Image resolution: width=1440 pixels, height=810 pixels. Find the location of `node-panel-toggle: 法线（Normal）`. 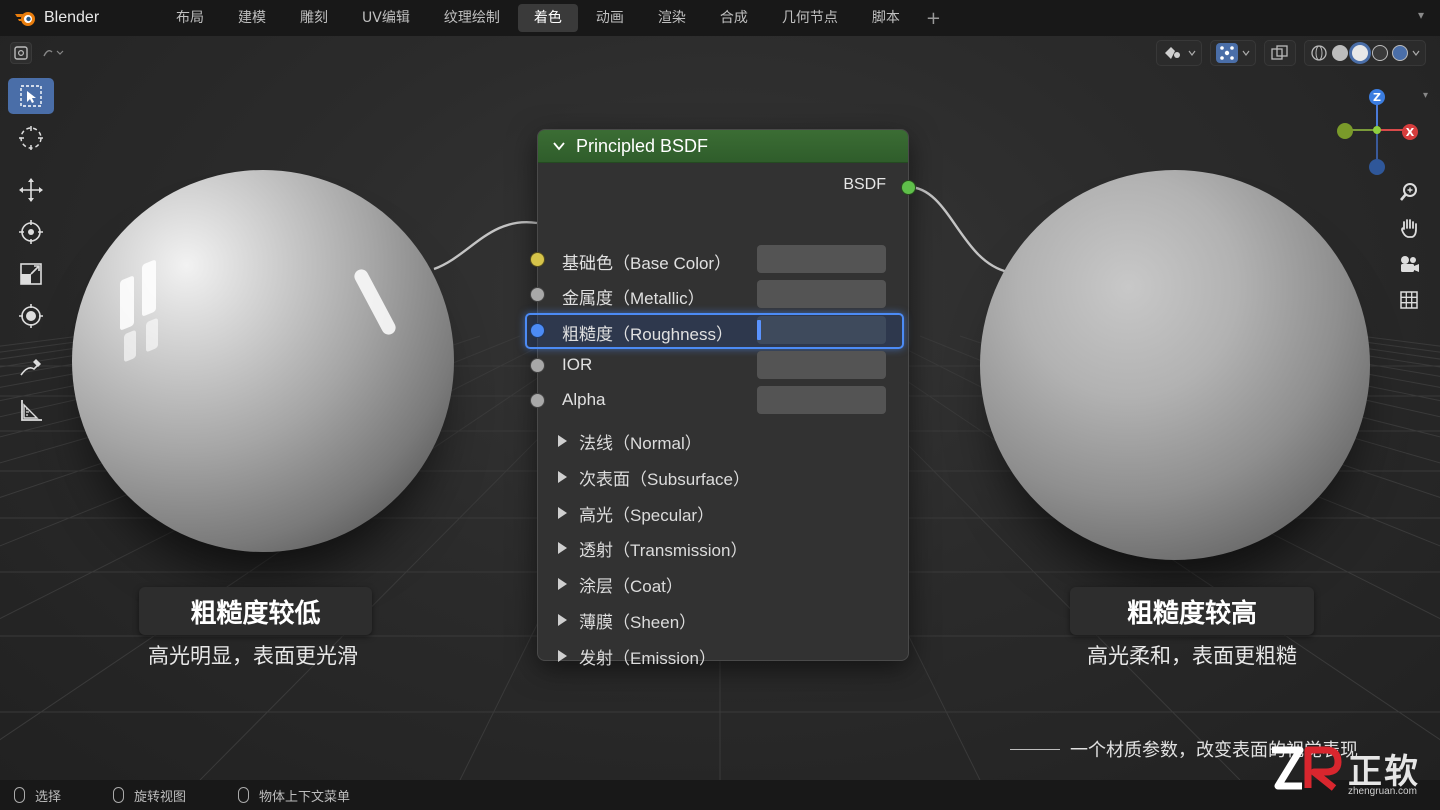

node-panel-toggle: 法线（Normal） is located at coordinates (630, 441).